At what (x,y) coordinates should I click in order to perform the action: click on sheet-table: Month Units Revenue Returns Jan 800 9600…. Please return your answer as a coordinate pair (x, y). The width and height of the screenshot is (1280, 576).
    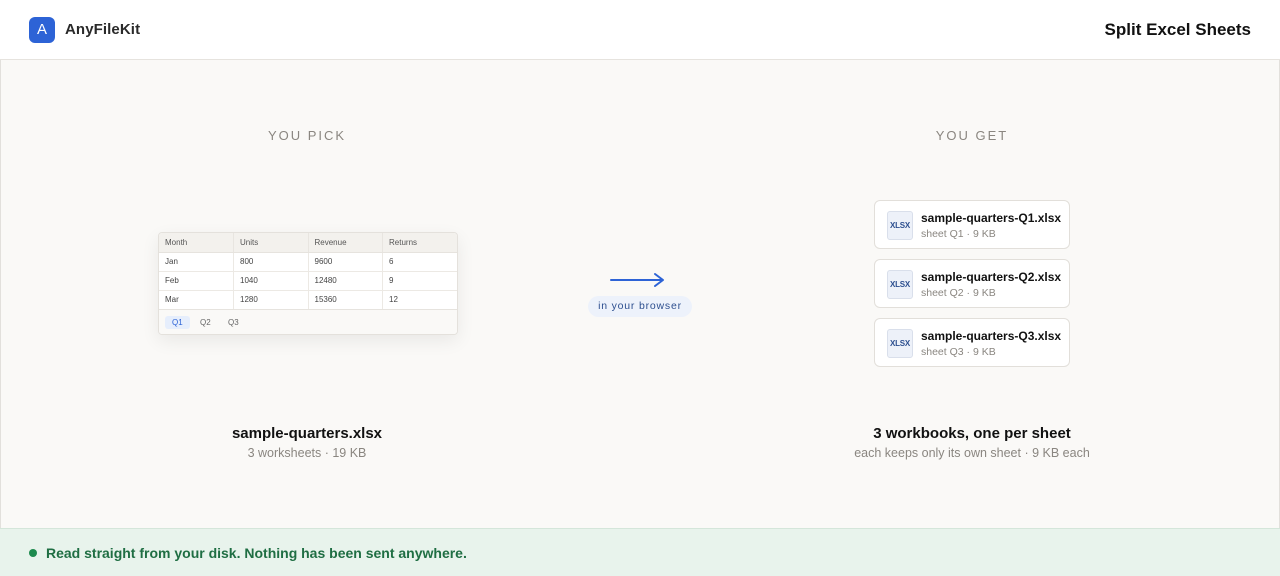
    Looking at the image, I should click on (308, 271).